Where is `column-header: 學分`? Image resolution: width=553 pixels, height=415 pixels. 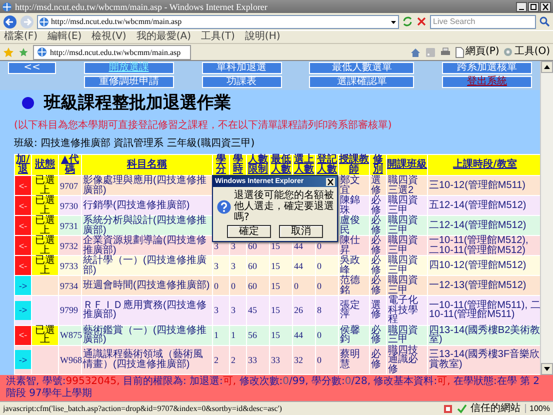 column-header: 學分 is located at coordinates (221, 165).